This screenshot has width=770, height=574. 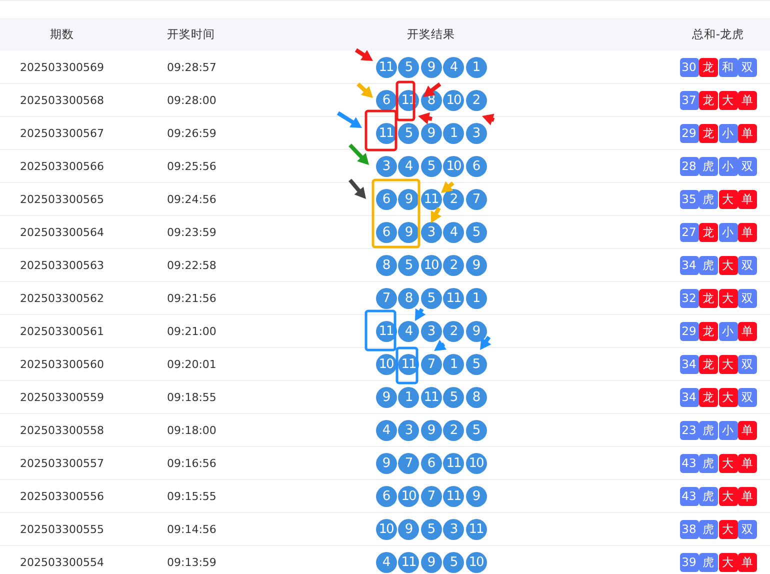 I want to click on time-cell-text: 09:22:58, so click(x=192, y=265).